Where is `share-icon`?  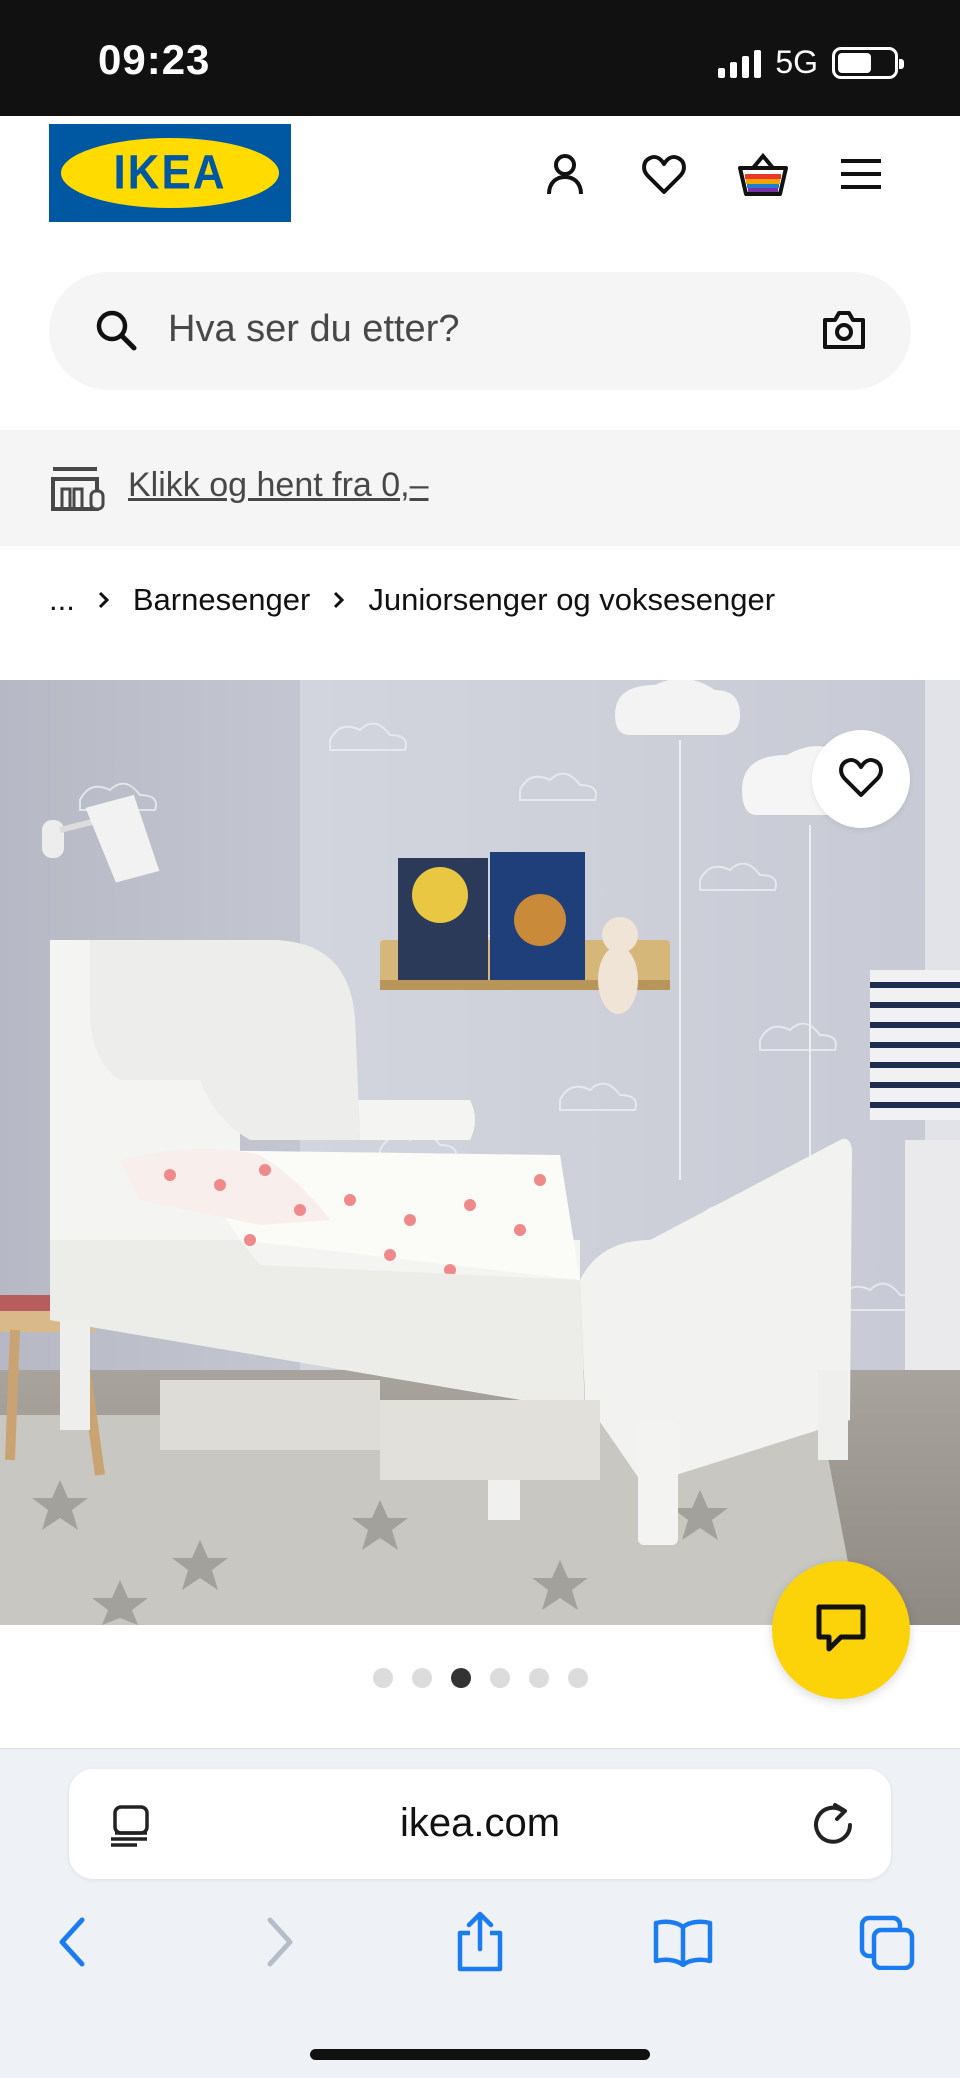 share-icon is located at coordinates (480, 1944).